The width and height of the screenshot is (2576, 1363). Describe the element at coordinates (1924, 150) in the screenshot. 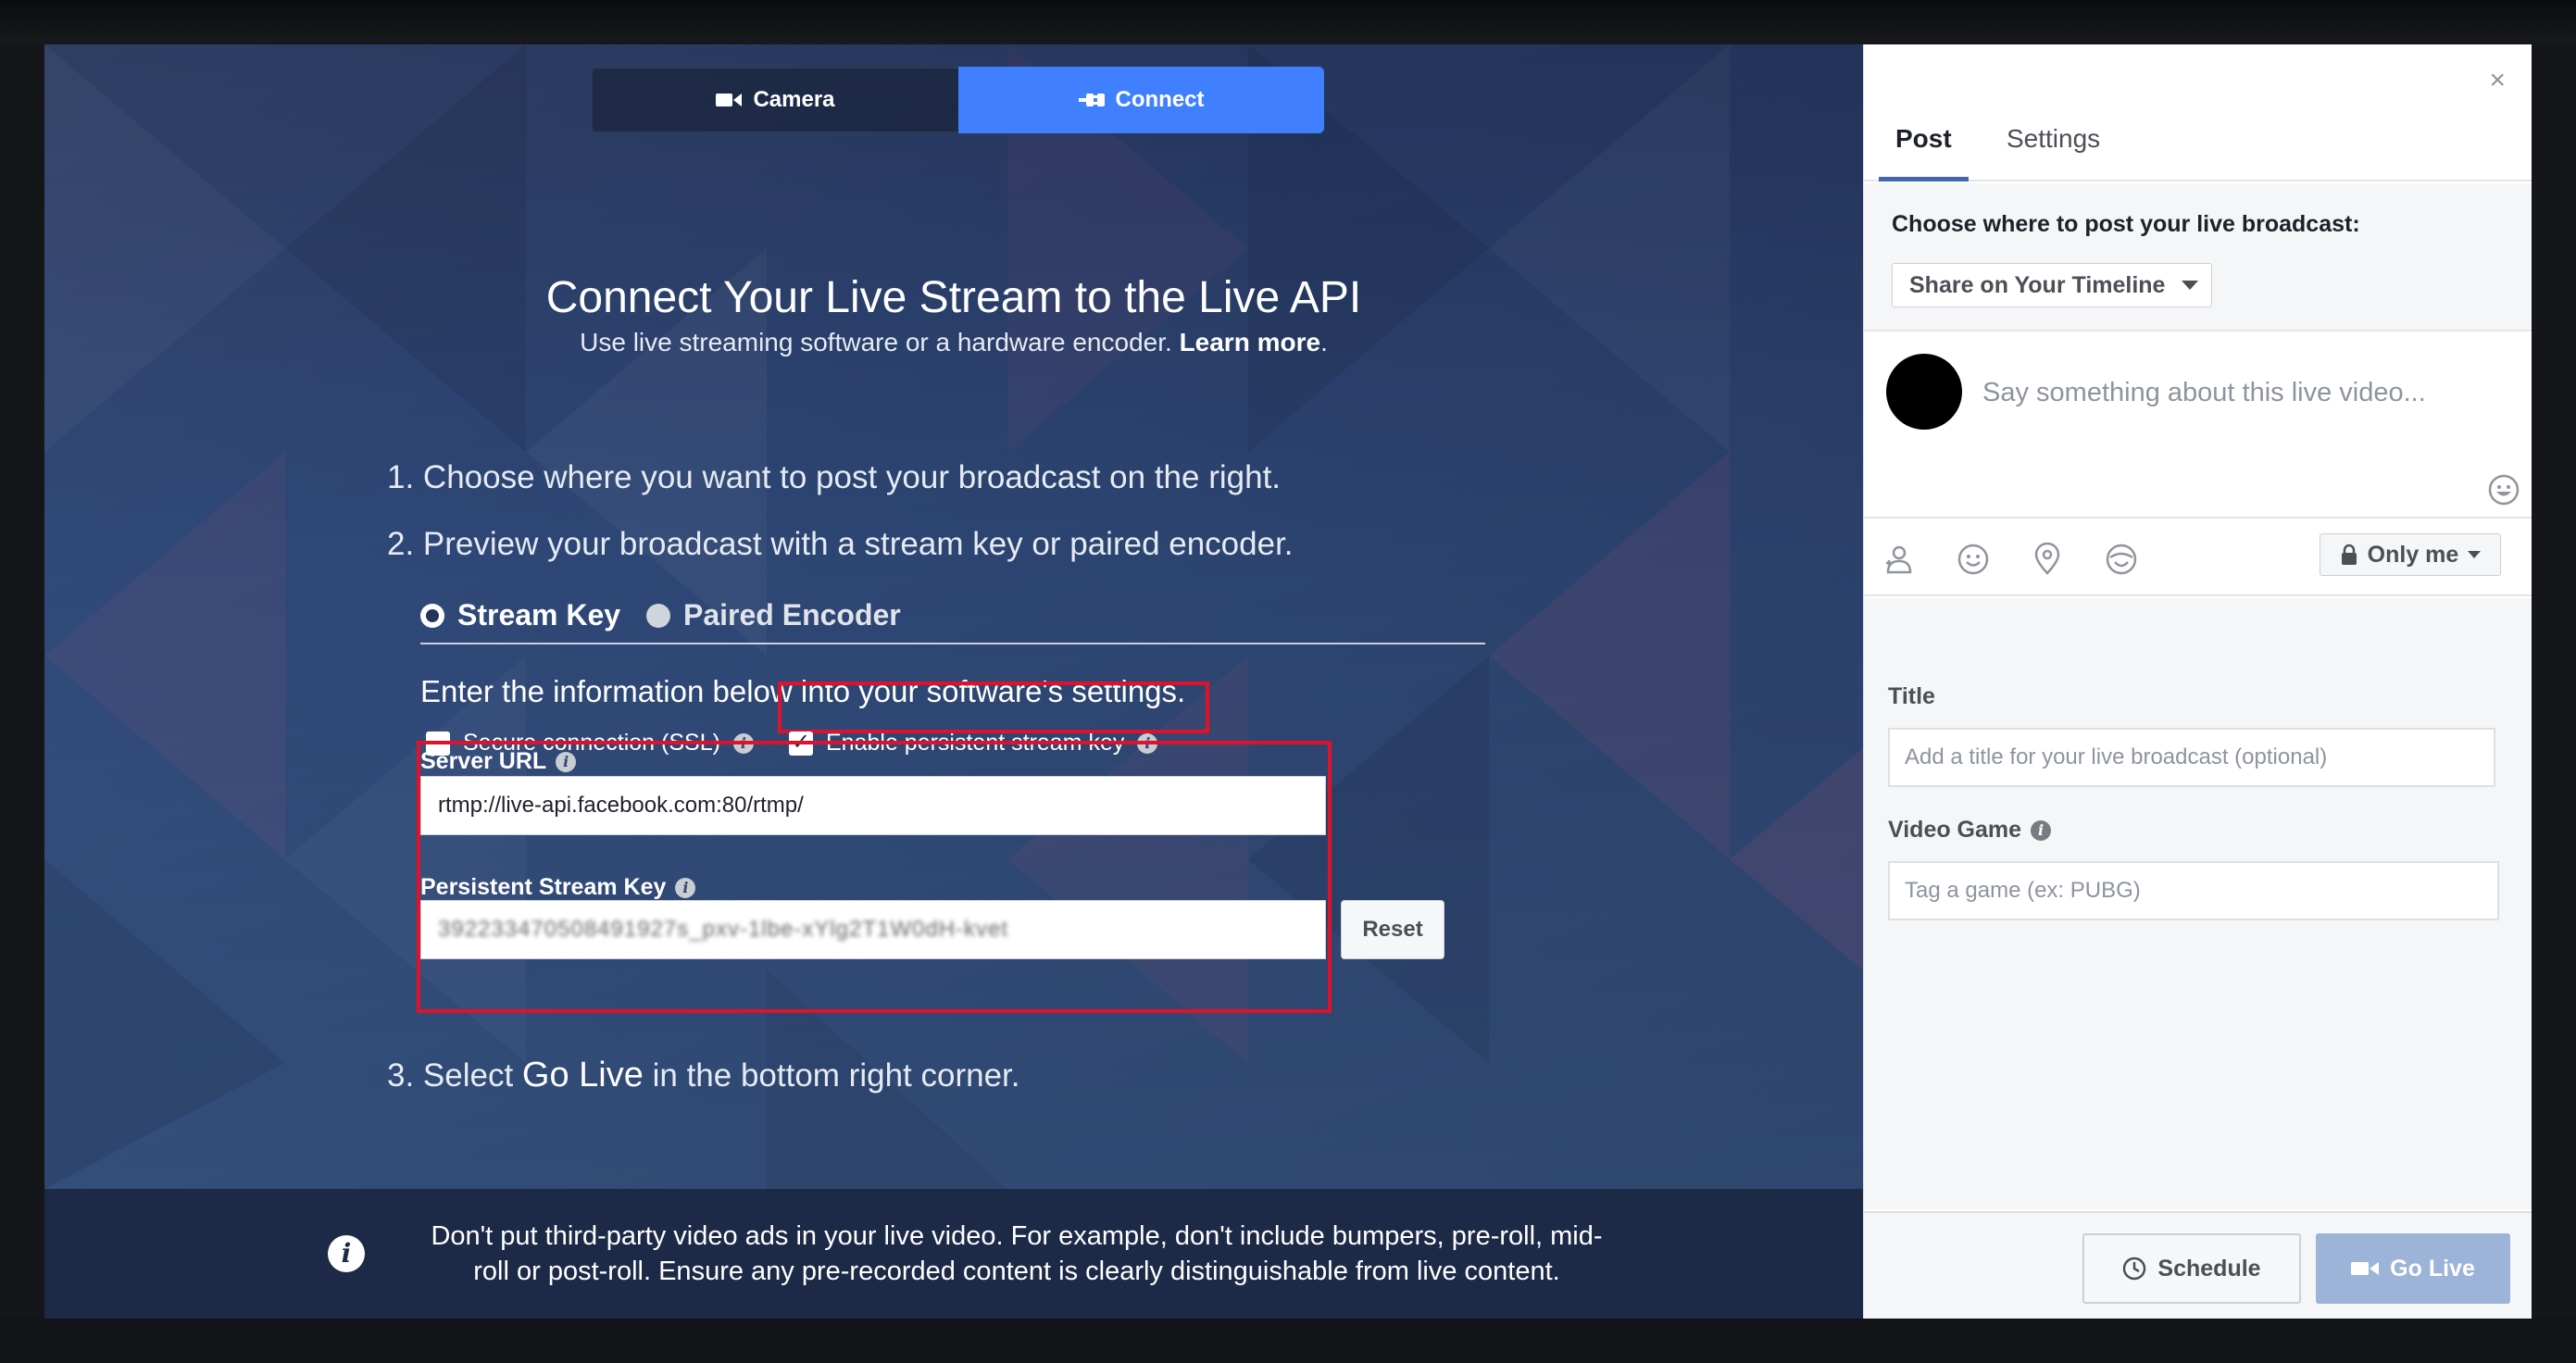

I see `tab-post: Post` at that location.